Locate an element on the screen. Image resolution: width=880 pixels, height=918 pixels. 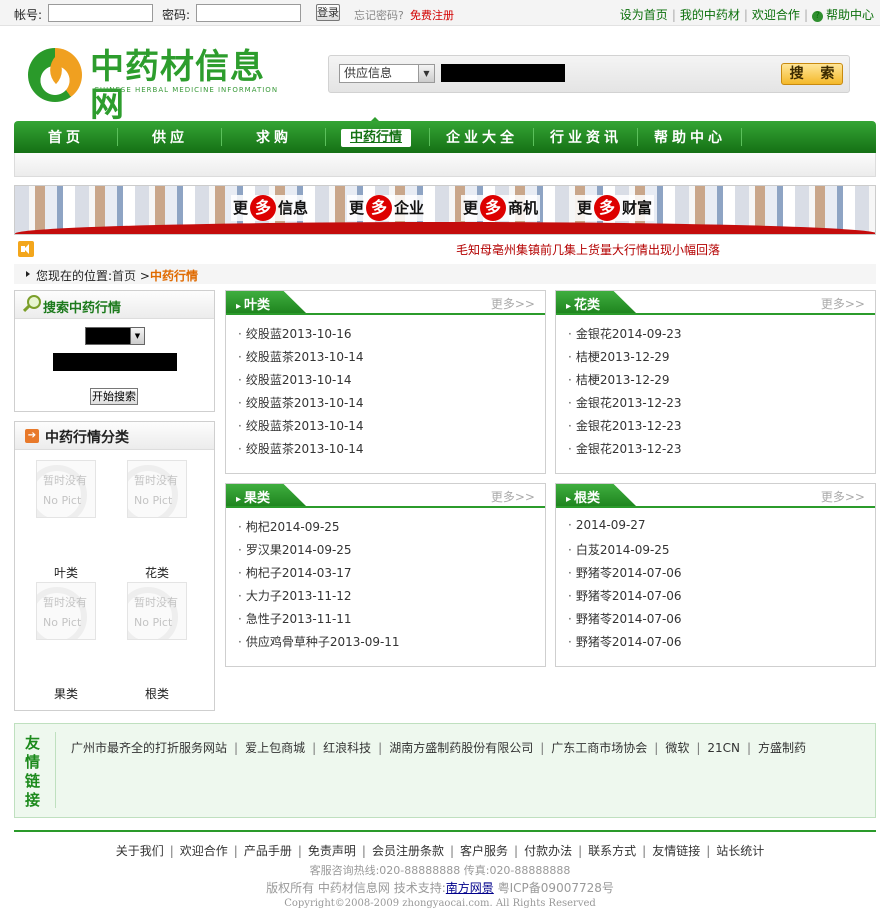
keyword-input is located at coordinates (503, 73).